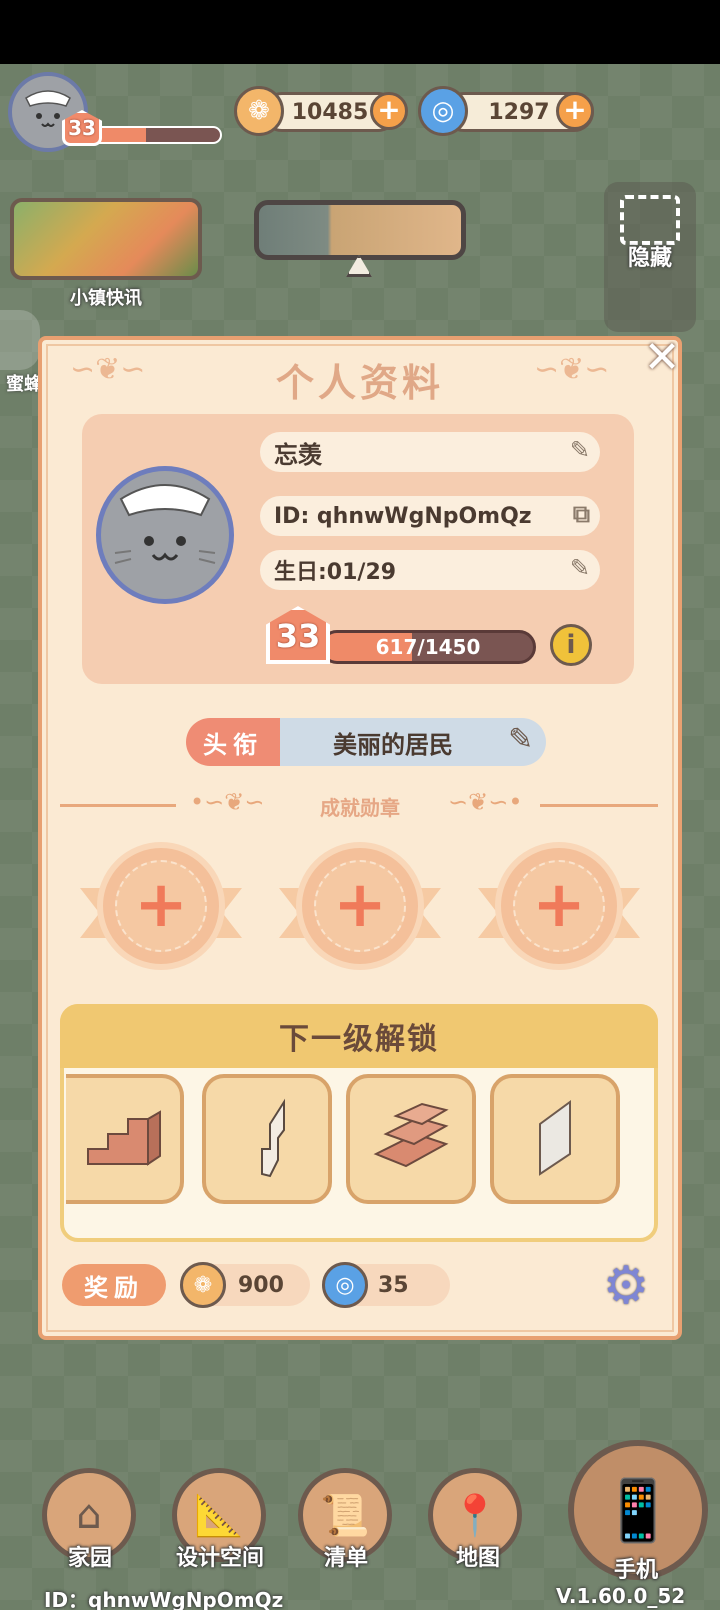 The height and width of the screenshot is (1610, 720). What do you see at coordinates (233, 742) in the screenshot?
I see `title-tag-label: 头衔` at bounding box center [233, 742].